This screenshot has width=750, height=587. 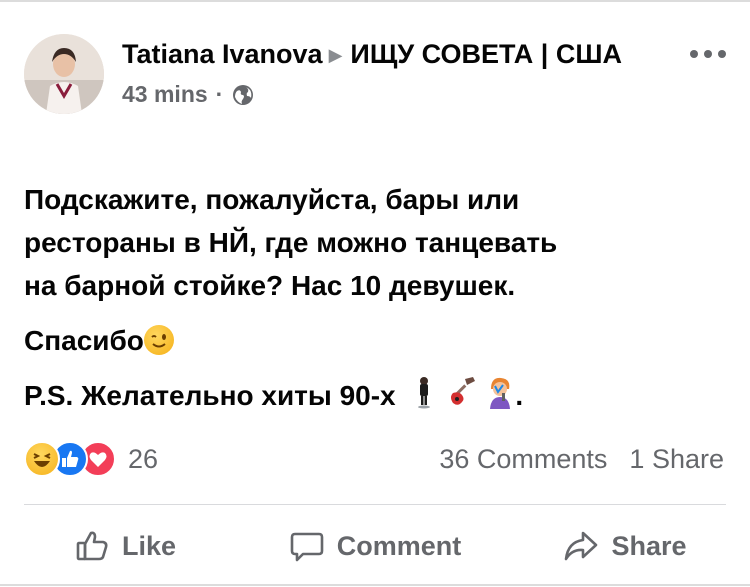 What do you see at coordinates (84, 340) in the screenshot?
I see `thanks-text: Спасибо` at bounding box center [84, 340].